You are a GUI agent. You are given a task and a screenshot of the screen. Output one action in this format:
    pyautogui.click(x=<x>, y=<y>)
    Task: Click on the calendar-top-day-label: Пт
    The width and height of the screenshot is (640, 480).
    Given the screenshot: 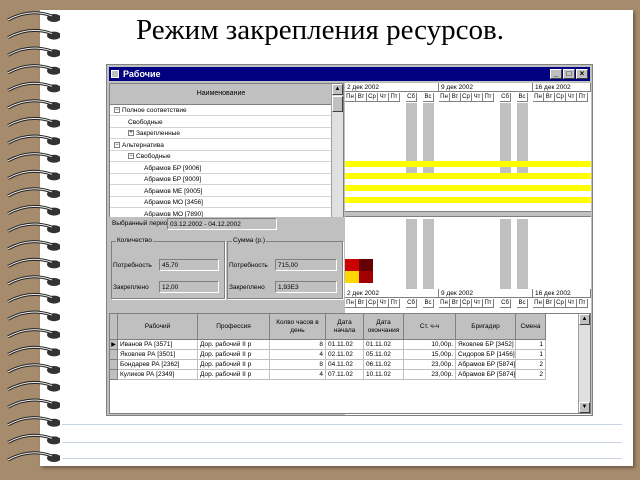 What is the action you would take?
    pyautogui.click(x=394, y=97)
    